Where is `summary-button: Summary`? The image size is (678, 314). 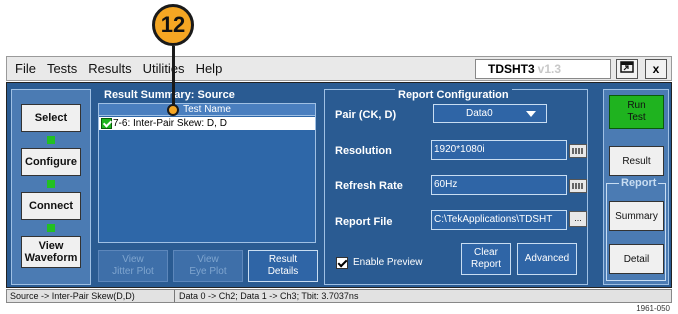 summary-button: Summary is located at coordinates (636, 216).